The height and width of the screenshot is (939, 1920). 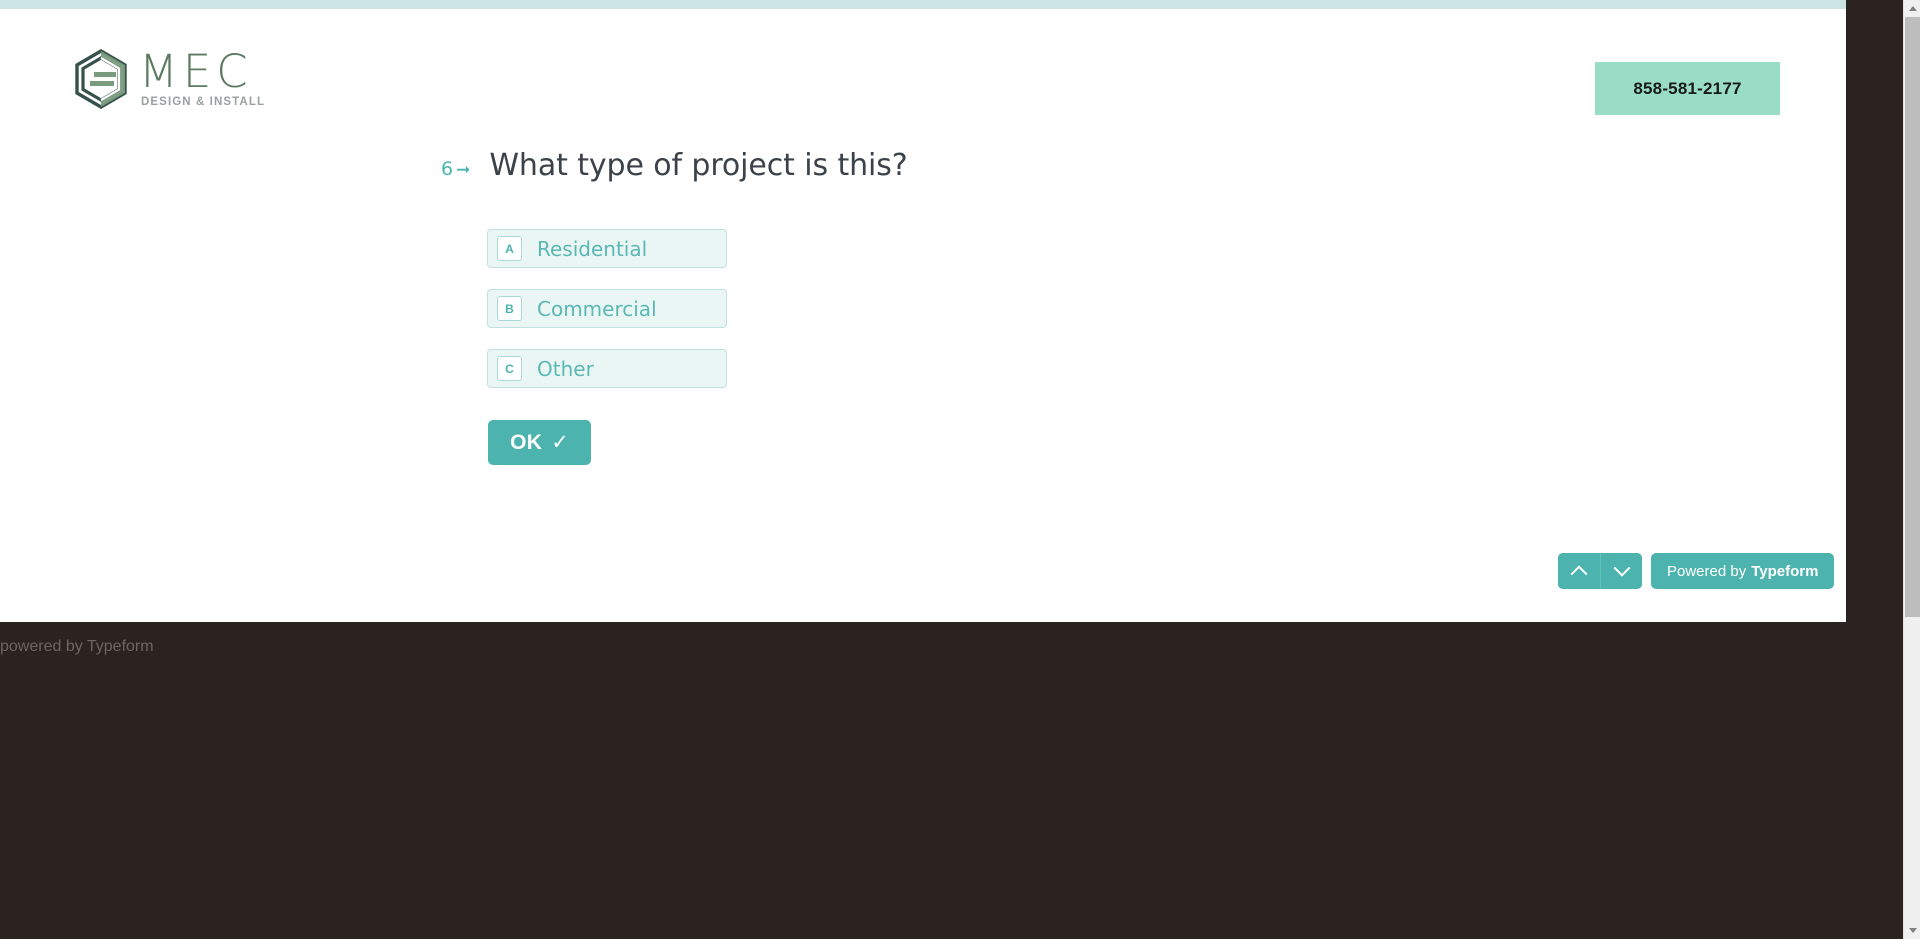 I want to click on choice-key-badge: A, so click(x=509, y=248).